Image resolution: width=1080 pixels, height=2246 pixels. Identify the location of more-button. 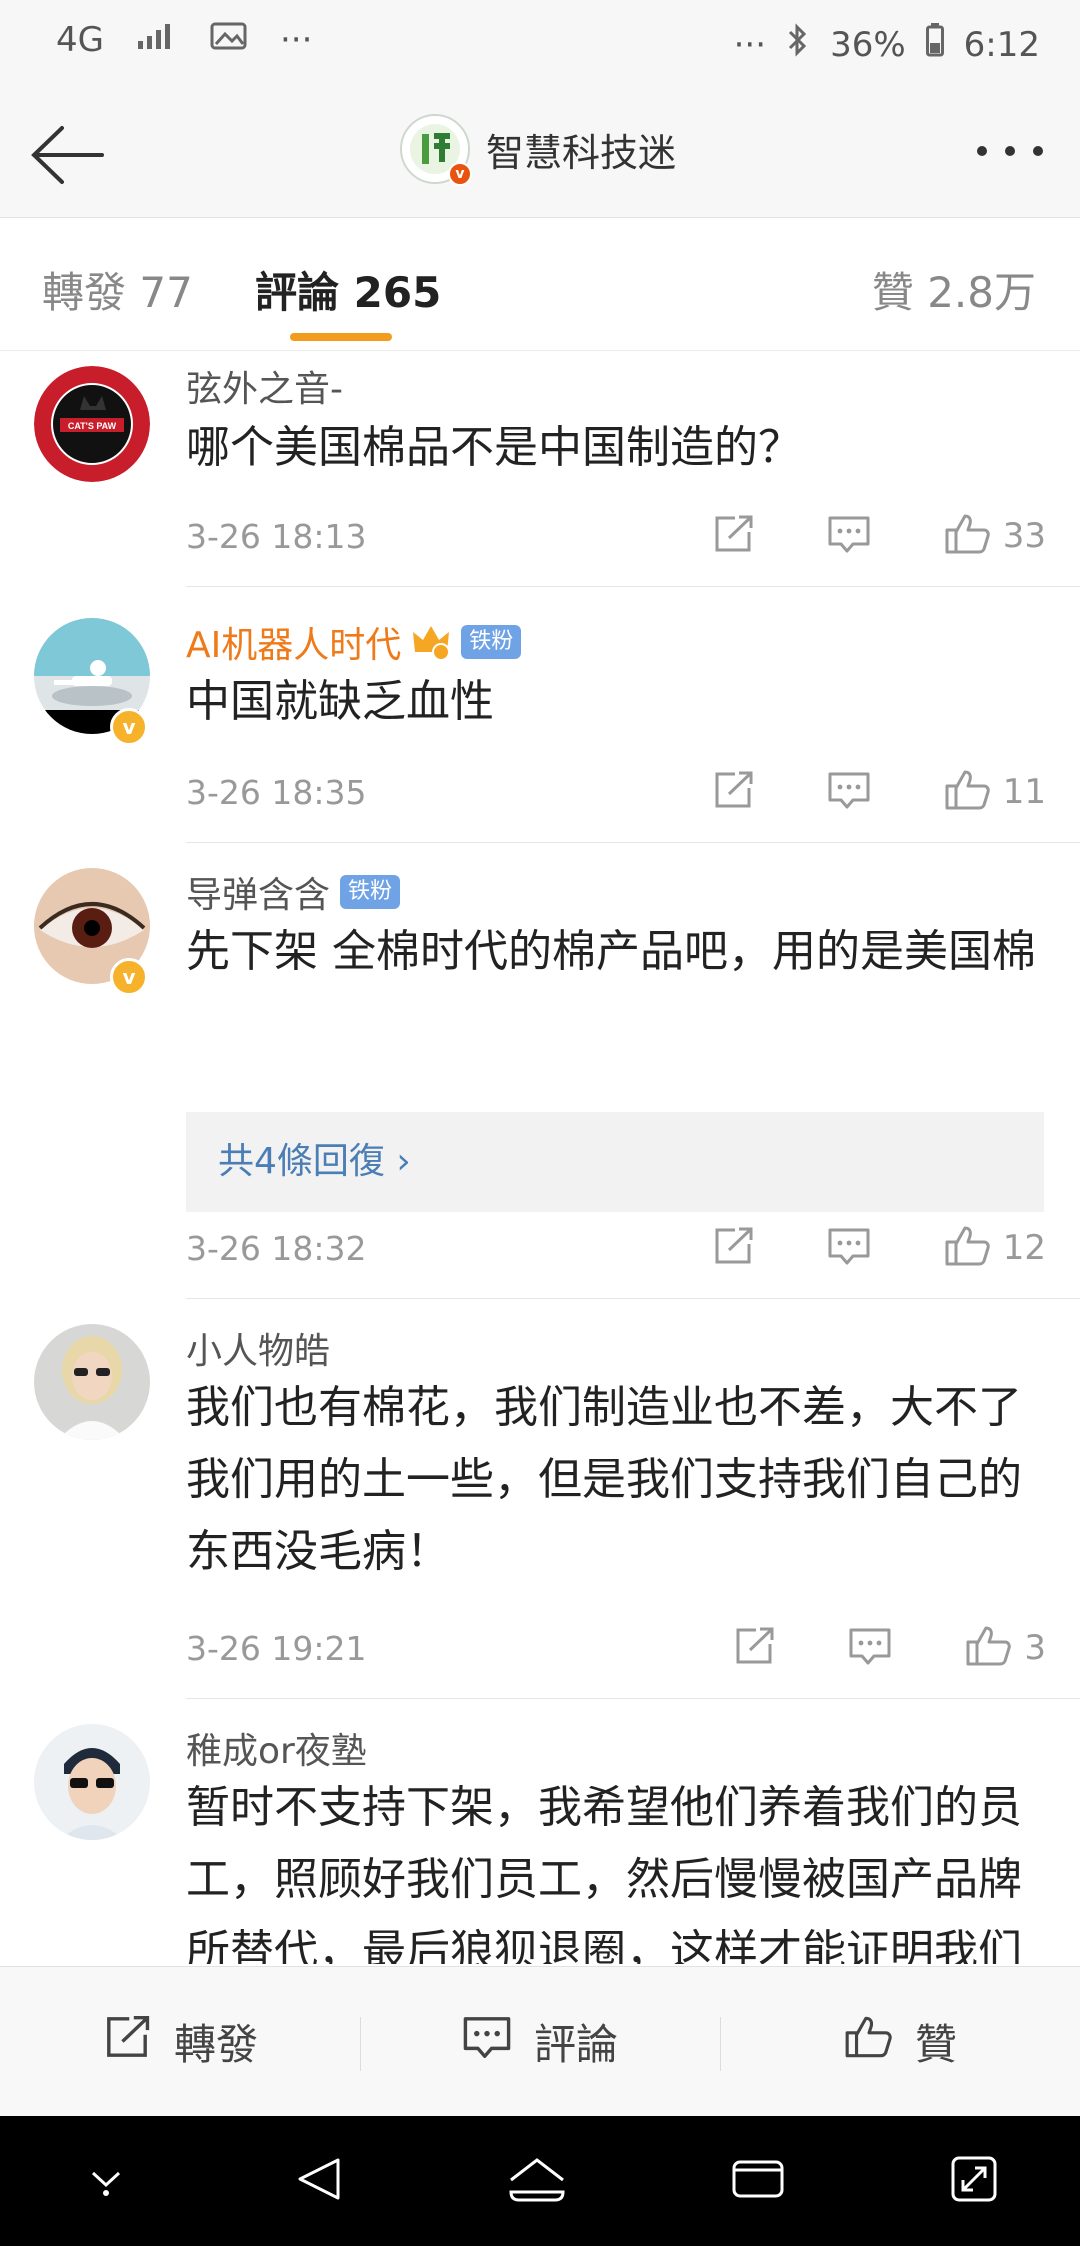
(1010, 151).